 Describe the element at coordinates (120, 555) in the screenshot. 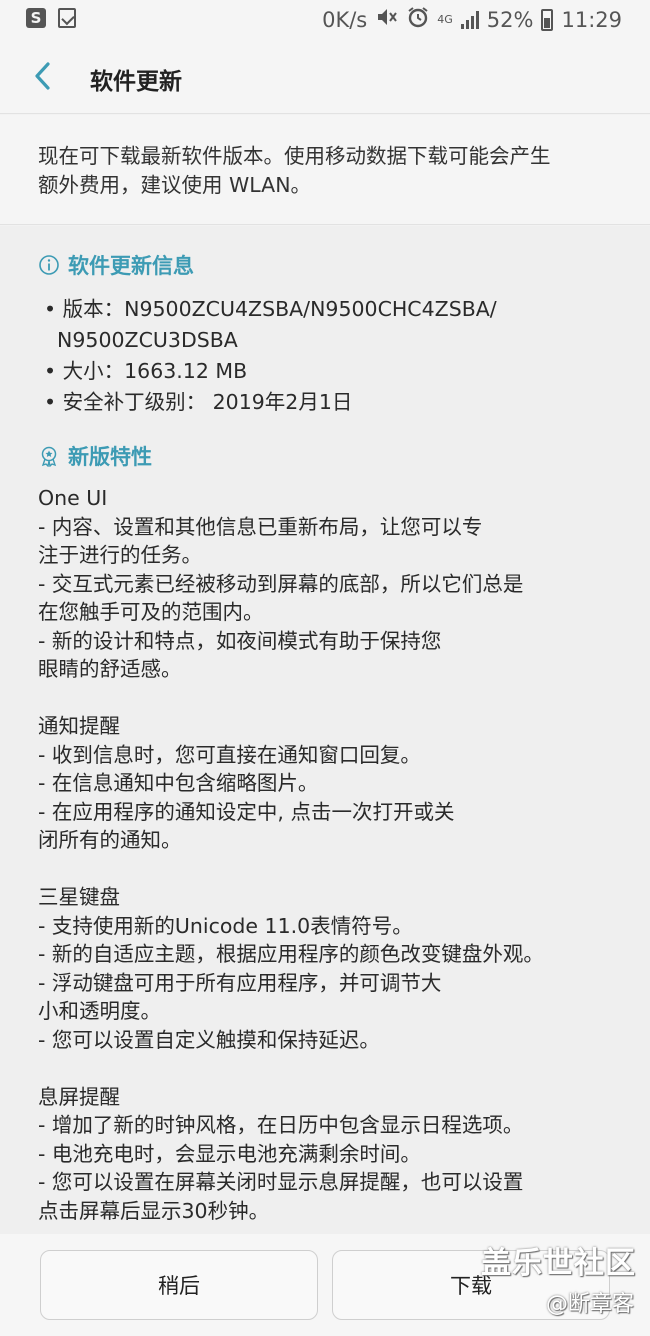

I see `note-line: 注于进行的任务。` at that location.